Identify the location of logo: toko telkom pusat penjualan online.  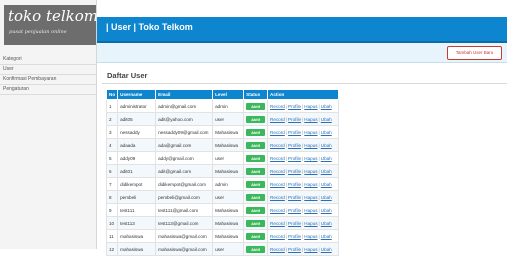
(51, 25).